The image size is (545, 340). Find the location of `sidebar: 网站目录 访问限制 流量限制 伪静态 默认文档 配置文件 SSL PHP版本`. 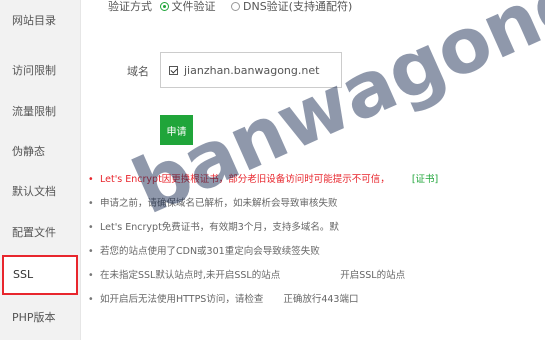

sidebar: 网站目录 访问限制 流量限制 伪静态 默认文档 配置文件 SSL PHP版本 is located at coordinates (40, 170).